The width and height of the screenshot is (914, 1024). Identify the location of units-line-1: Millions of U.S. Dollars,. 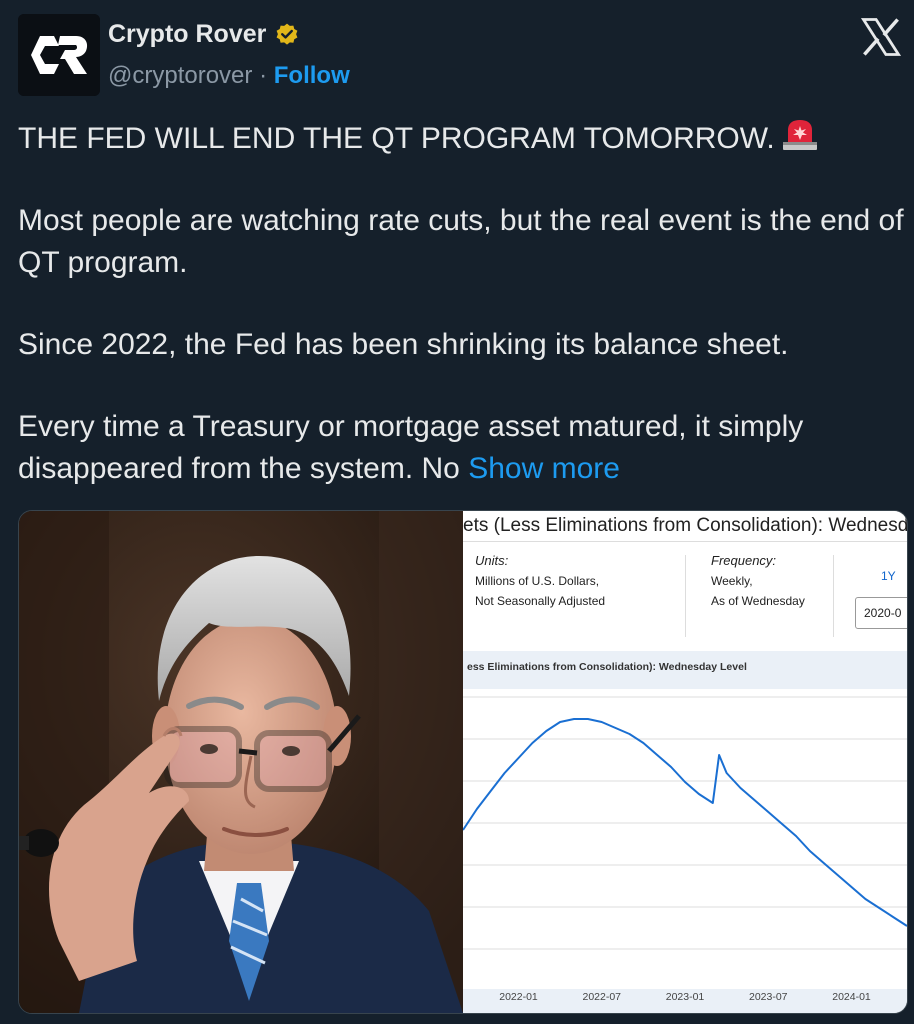
(537, 581).